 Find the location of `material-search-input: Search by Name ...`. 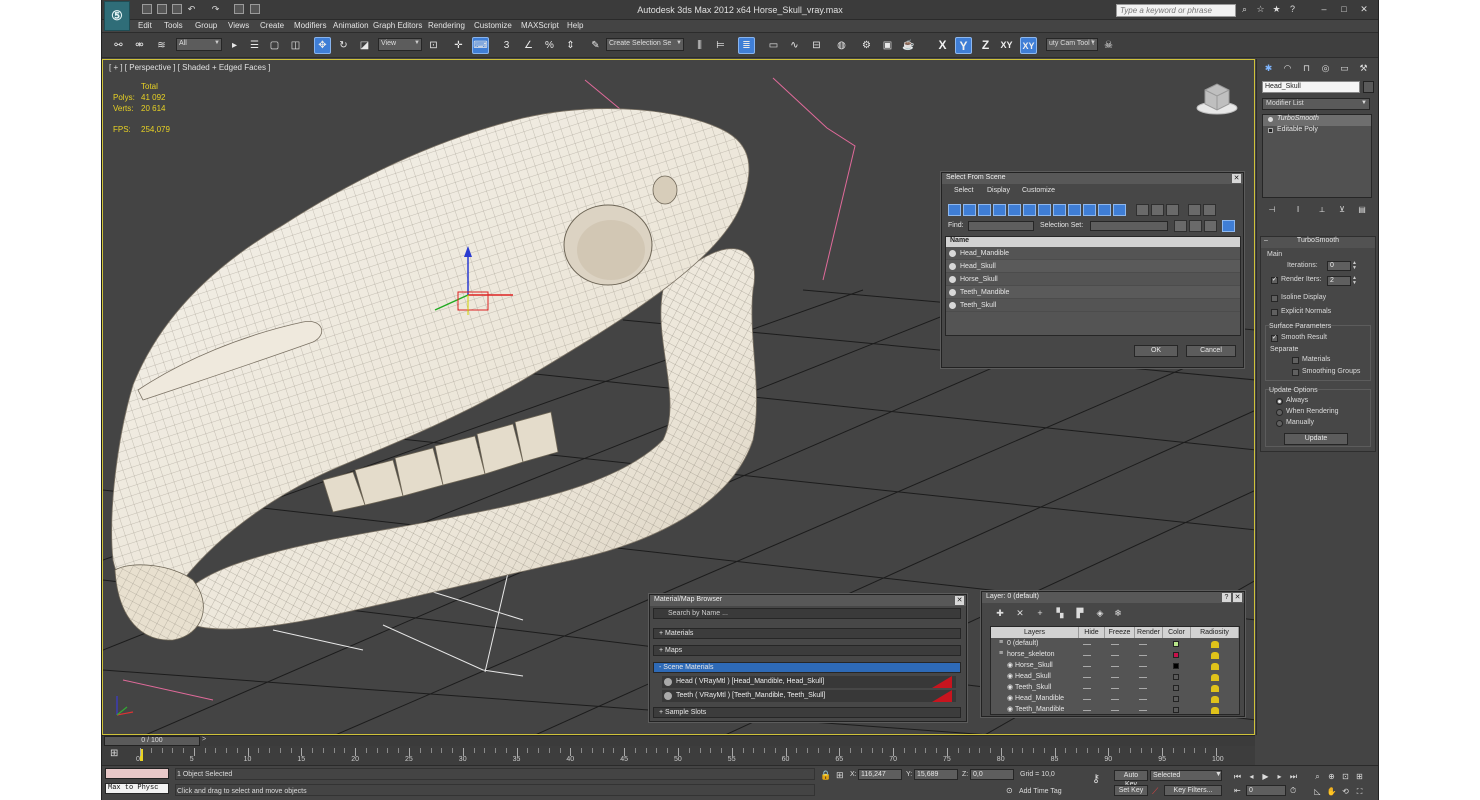

material-search-input: Search by Name ... is located at coordinates (807, 613).